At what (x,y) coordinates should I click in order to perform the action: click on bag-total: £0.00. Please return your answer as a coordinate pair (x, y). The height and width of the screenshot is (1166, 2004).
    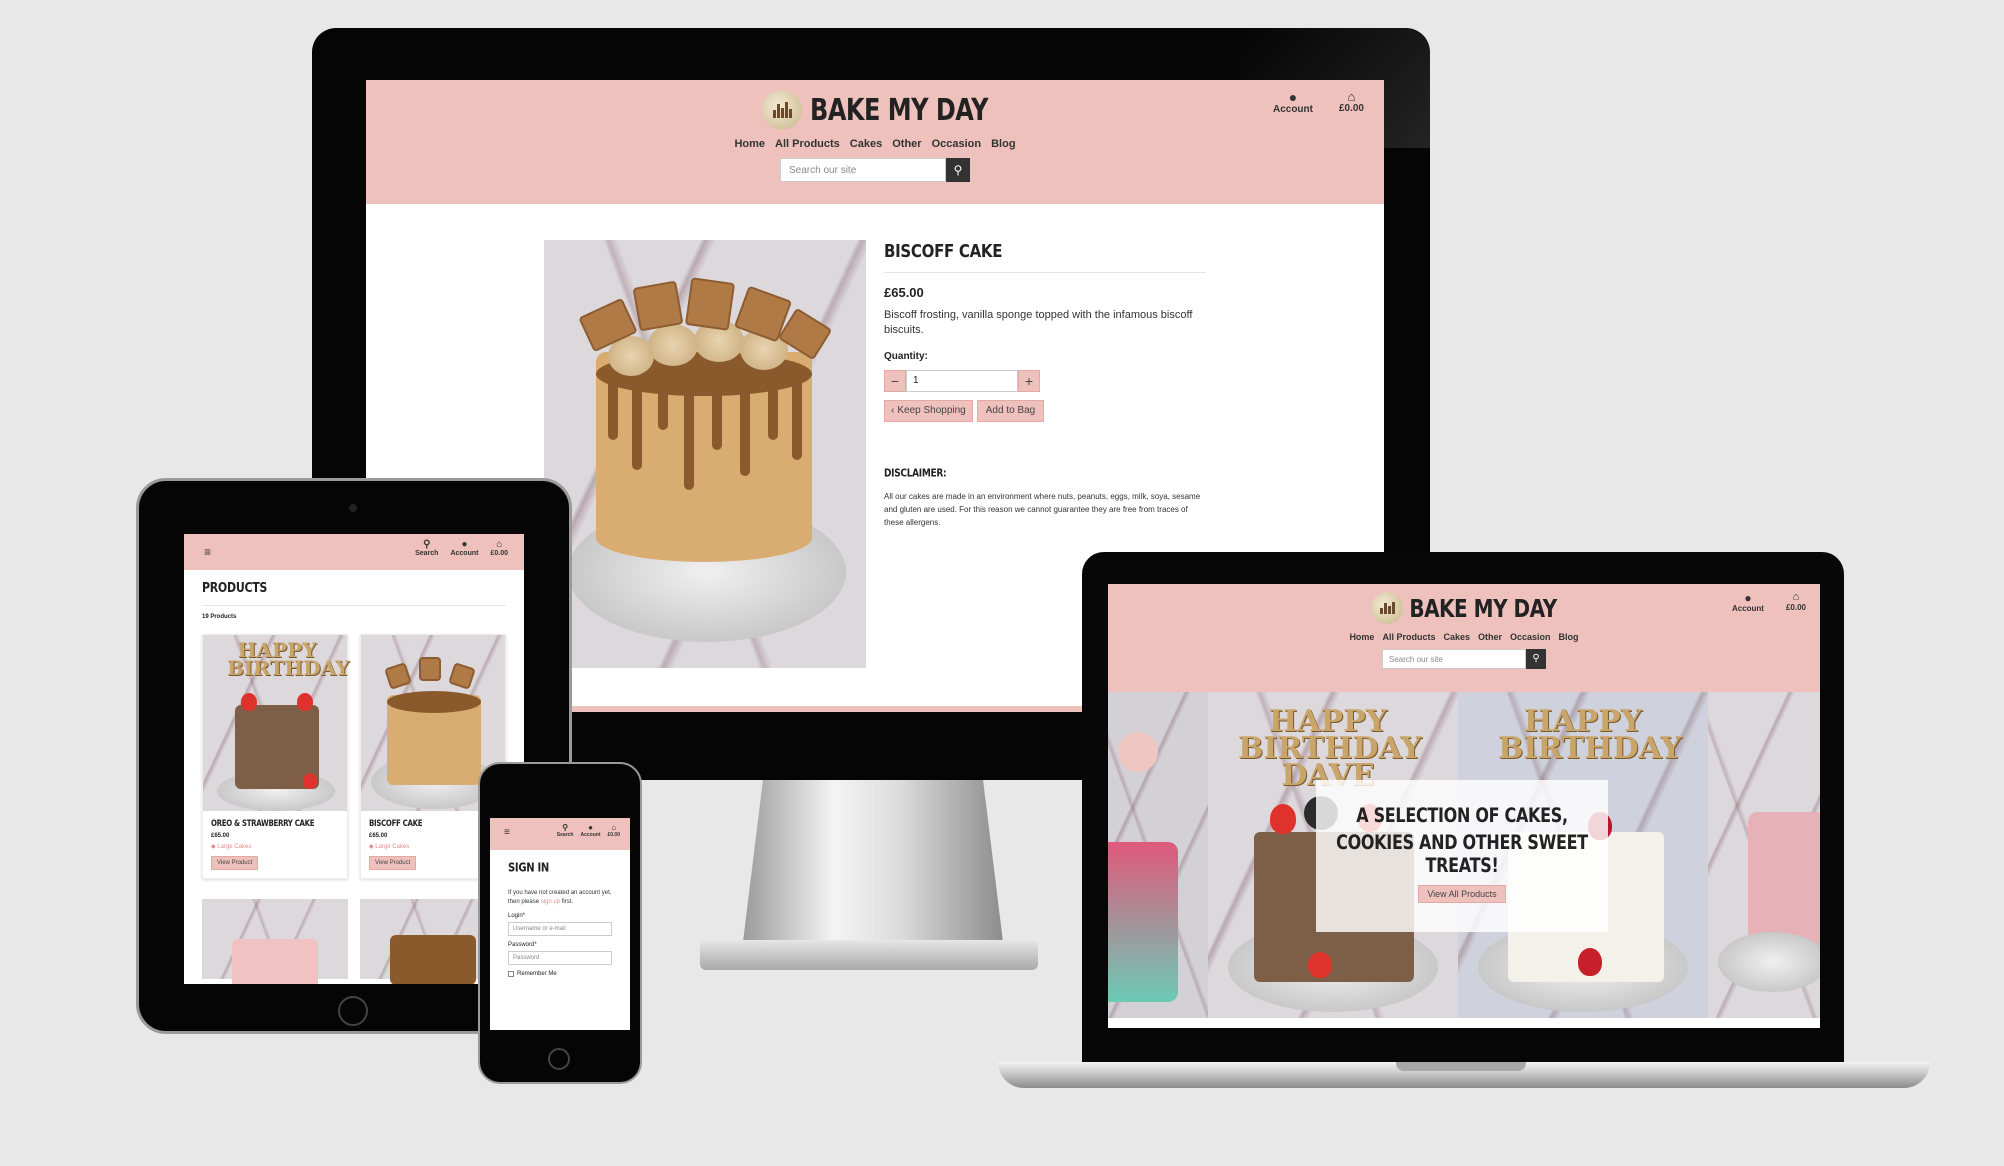
    Looking at the image, I should click on (499, 553).